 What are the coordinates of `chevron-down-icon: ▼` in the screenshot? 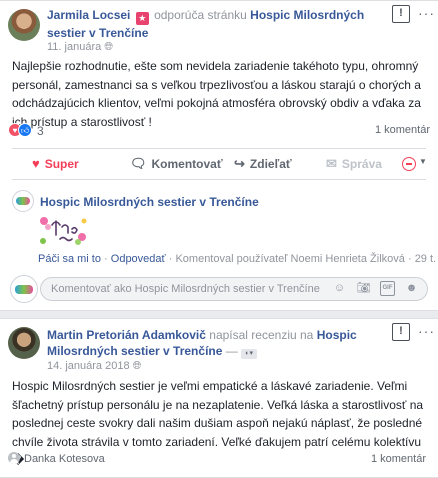 It's located at (423, 161).